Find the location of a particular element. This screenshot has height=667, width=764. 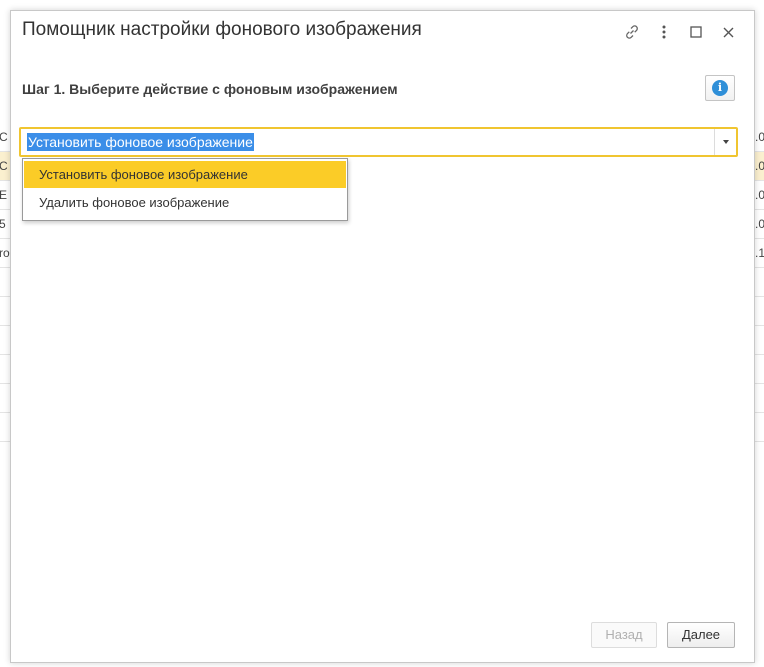

info-icon: i is located at coordinates (720, 88).